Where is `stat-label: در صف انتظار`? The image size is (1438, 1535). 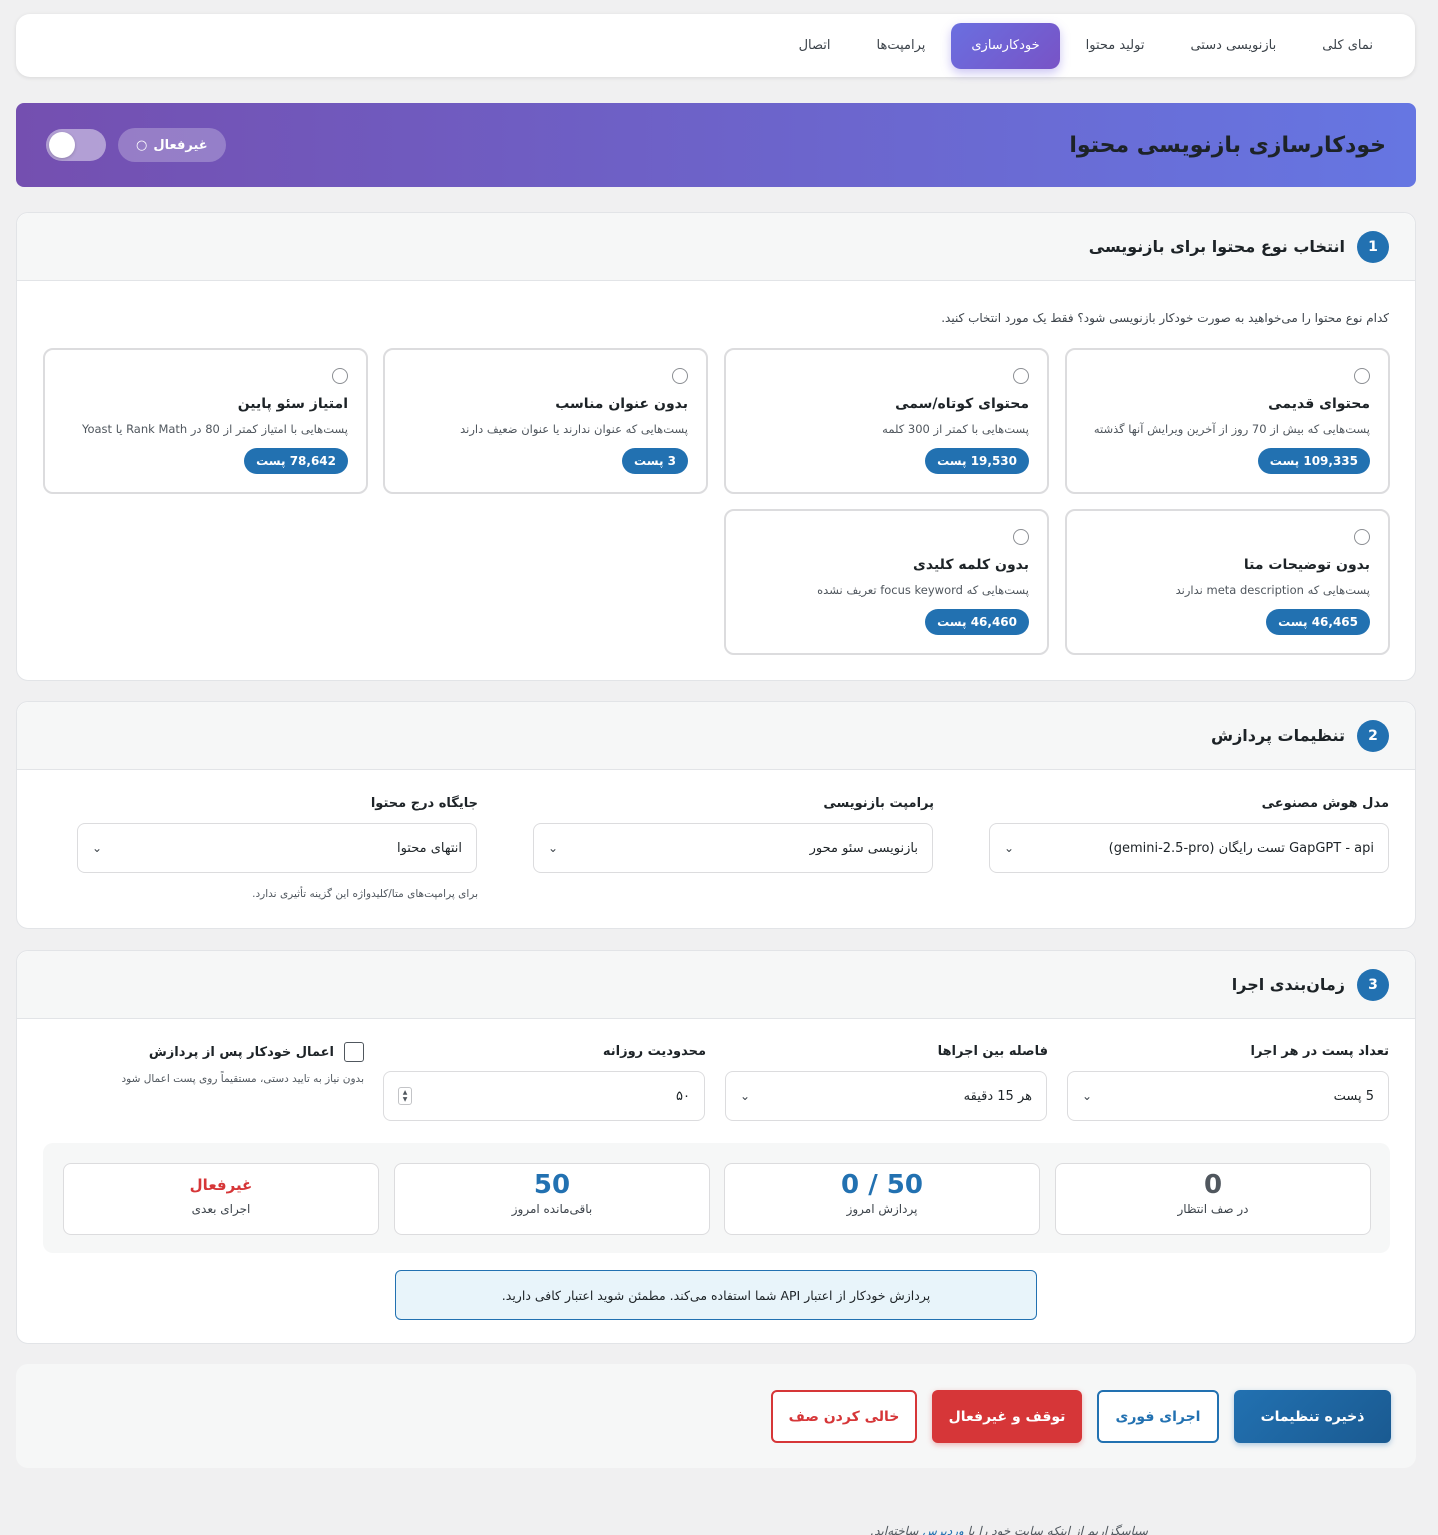 stat-label: در صف انتظار is located at coordinates (1213, 1209).